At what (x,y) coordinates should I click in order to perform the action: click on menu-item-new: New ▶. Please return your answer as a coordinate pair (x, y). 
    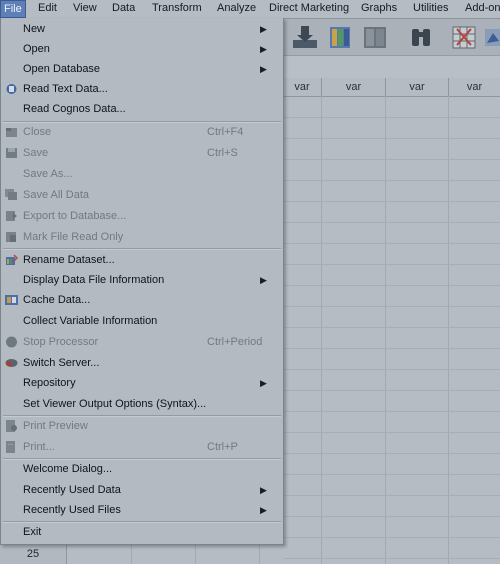
    Looking at the image, I should click on (142, 29).